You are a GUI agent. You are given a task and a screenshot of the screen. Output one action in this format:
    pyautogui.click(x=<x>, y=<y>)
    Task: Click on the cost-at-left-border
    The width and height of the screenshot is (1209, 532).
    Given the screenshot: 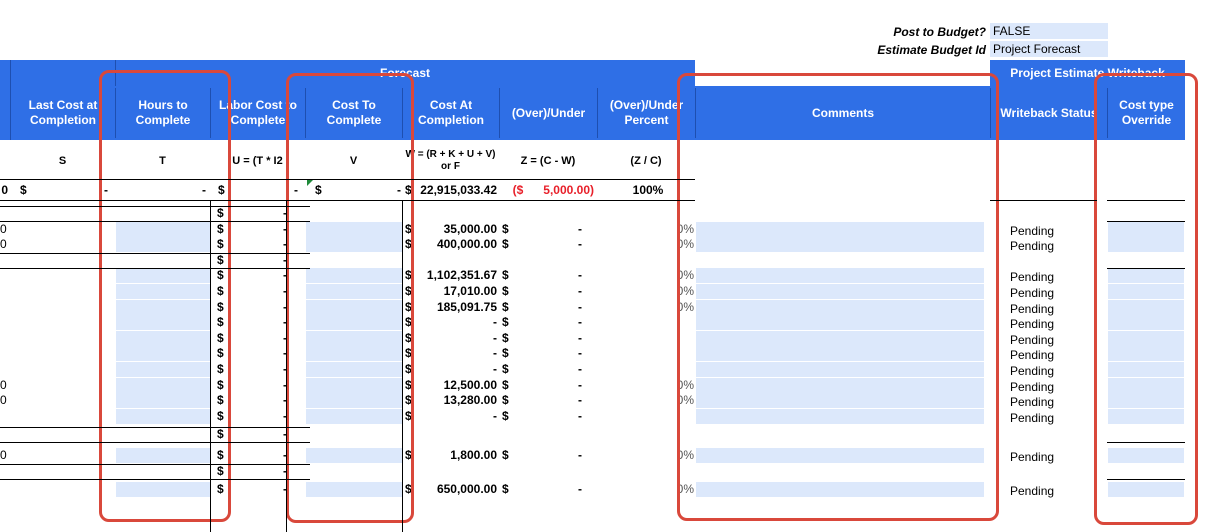 What is the action you would take?
    pyautogui.click(x=402, y=366)
    